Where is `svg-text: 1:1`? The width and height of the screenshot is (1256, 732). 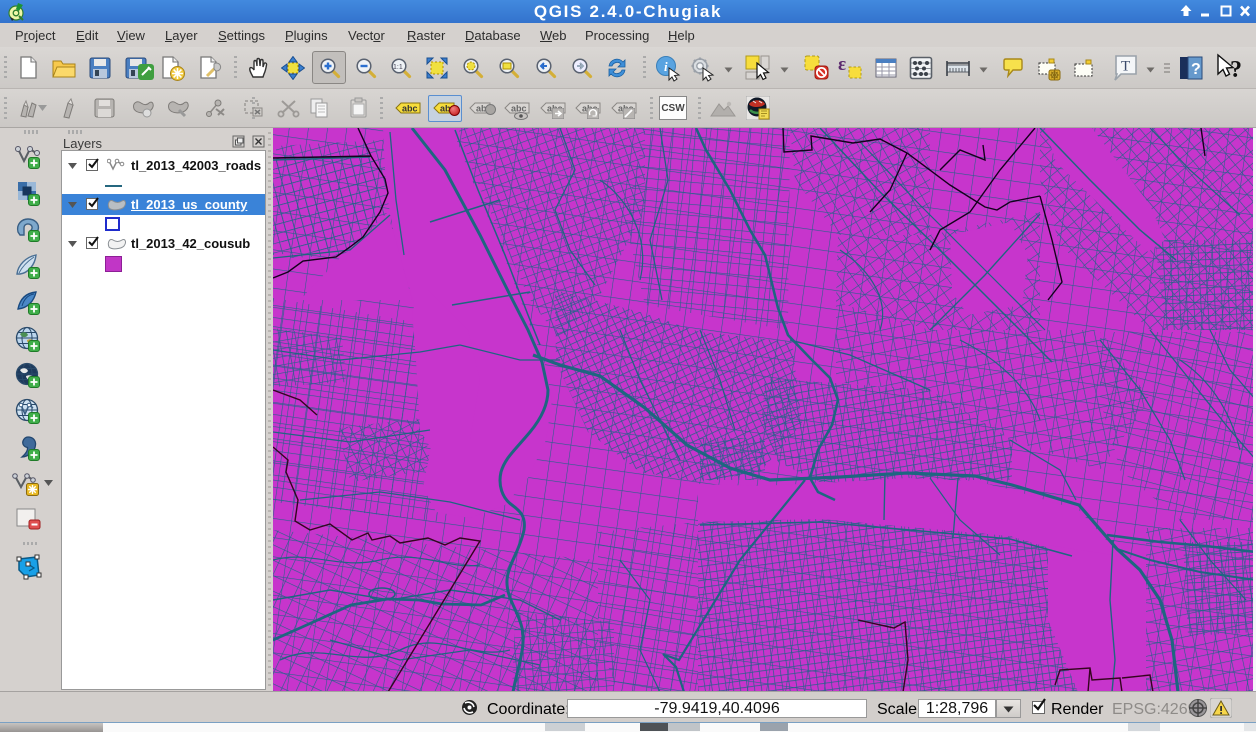 svg-text: 1:1 is located at coordinates (398, 67).